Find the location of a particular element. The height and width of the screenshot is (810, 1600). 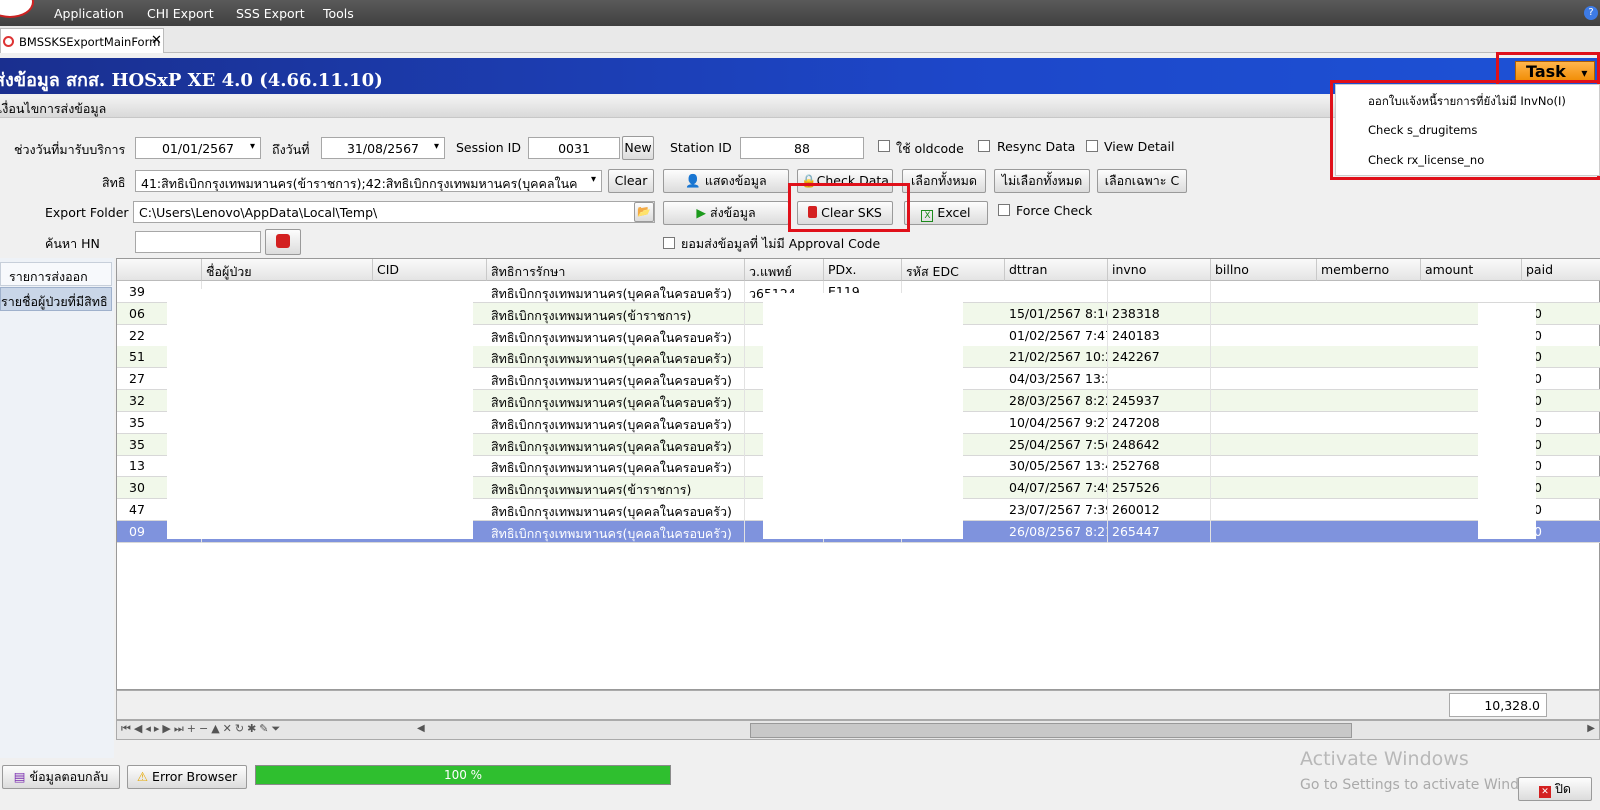

cell-dttran: 30/05/2567 13:4 is located at coordinates (1056, 466).